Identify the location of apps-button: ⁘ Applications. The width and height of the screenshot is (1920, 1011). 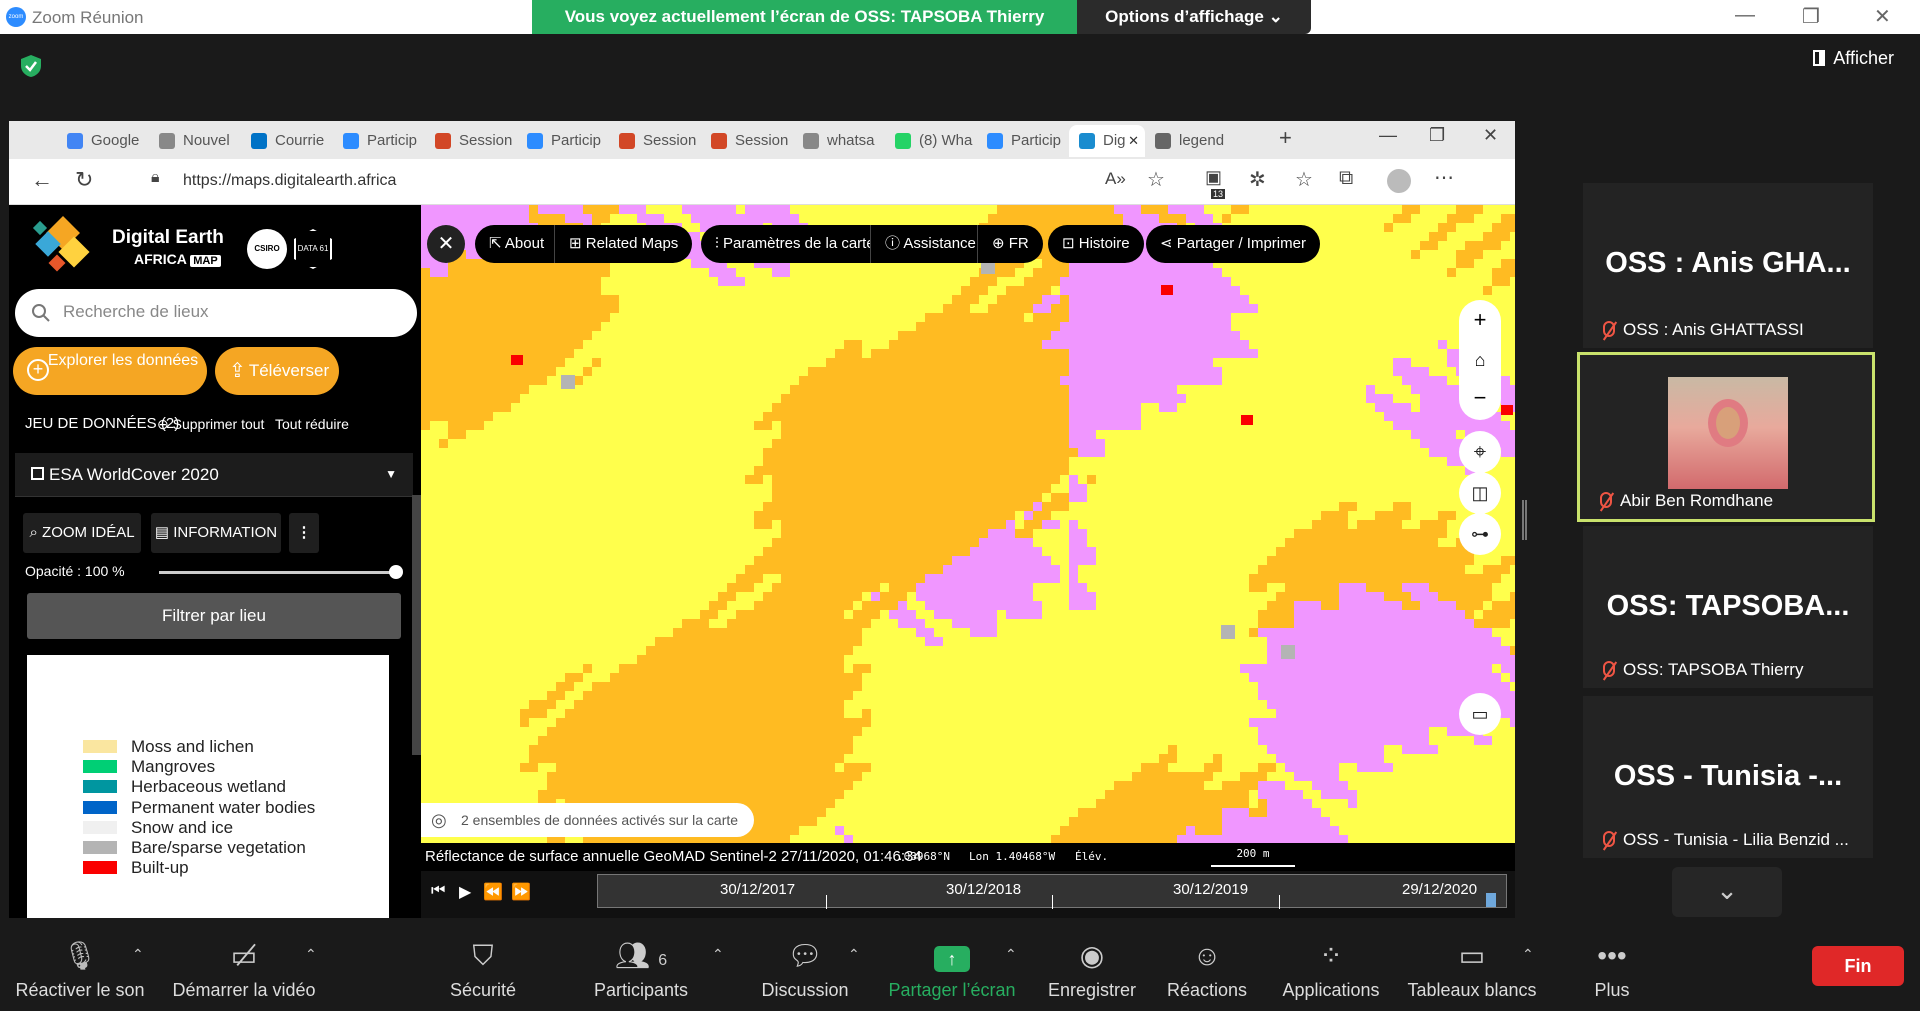
(1331, 968).